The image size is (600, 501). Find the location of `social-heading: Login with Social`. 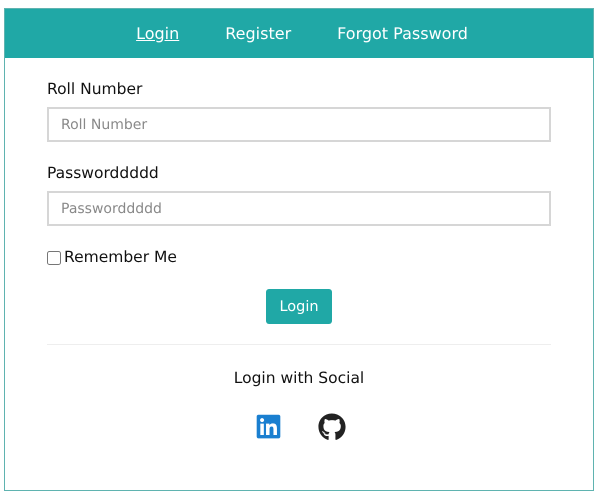

social-heading: Login with Social is located at coordinates (299, 378).